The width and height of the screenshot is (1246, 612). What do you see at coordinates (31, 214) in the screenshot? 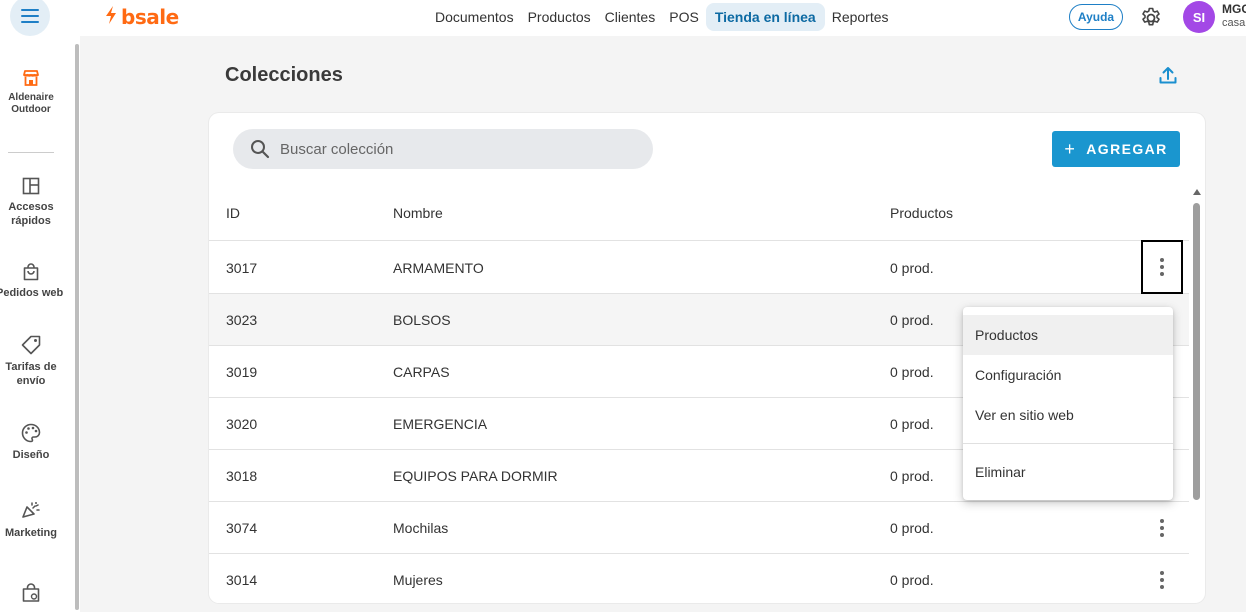
I see `sidebar-item-label: Accesos rápidos` at bounding box center [31, 214].